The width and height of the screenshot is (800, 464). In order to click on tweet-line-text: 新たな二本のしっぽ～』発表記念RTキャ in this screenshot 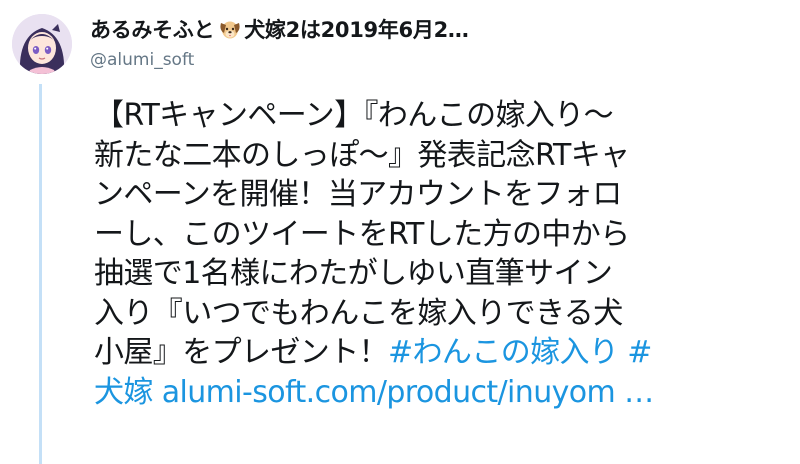, I will do `click(362, 155)`.